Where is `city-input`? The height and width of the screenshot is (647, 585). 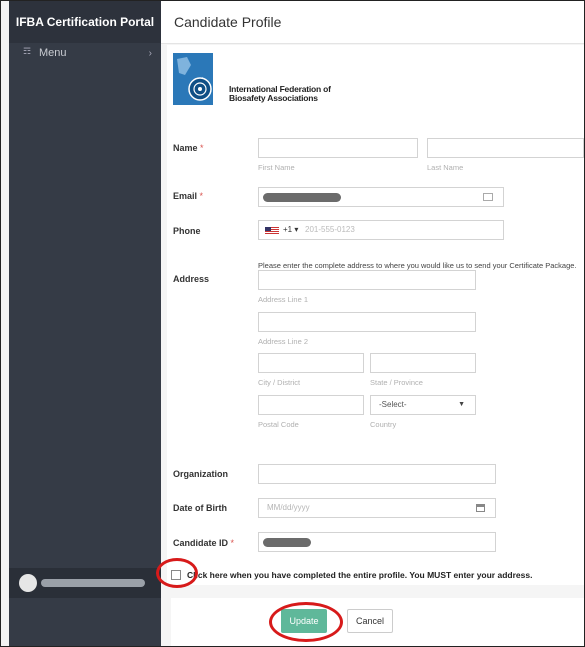
city-input is located at coordinates (311, 363).